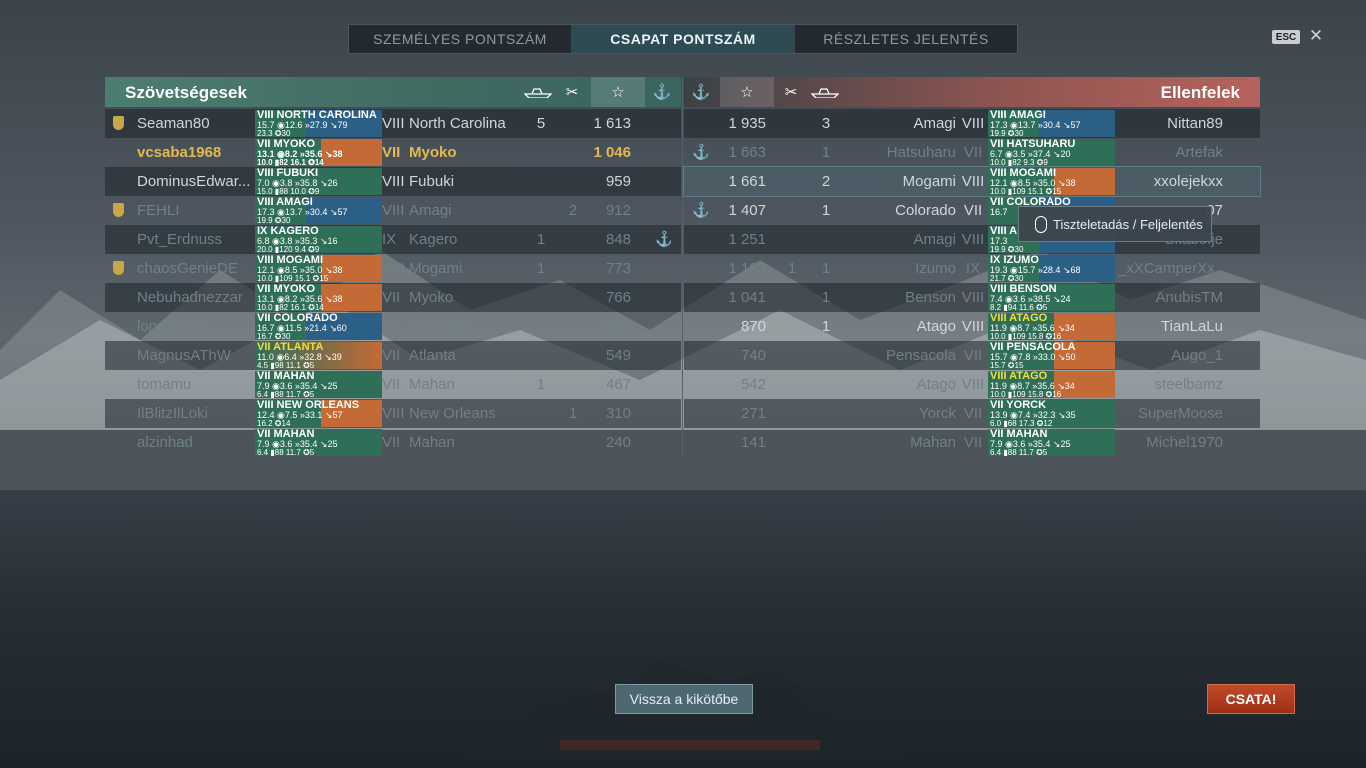 The width and height of the screenshot is (1366, 768). Describe the element at coordinates (288, 249) in the screenshot. I see `ship-card-stats-secondary: 20.0 ▮120 9.4 ✪9` at that location.